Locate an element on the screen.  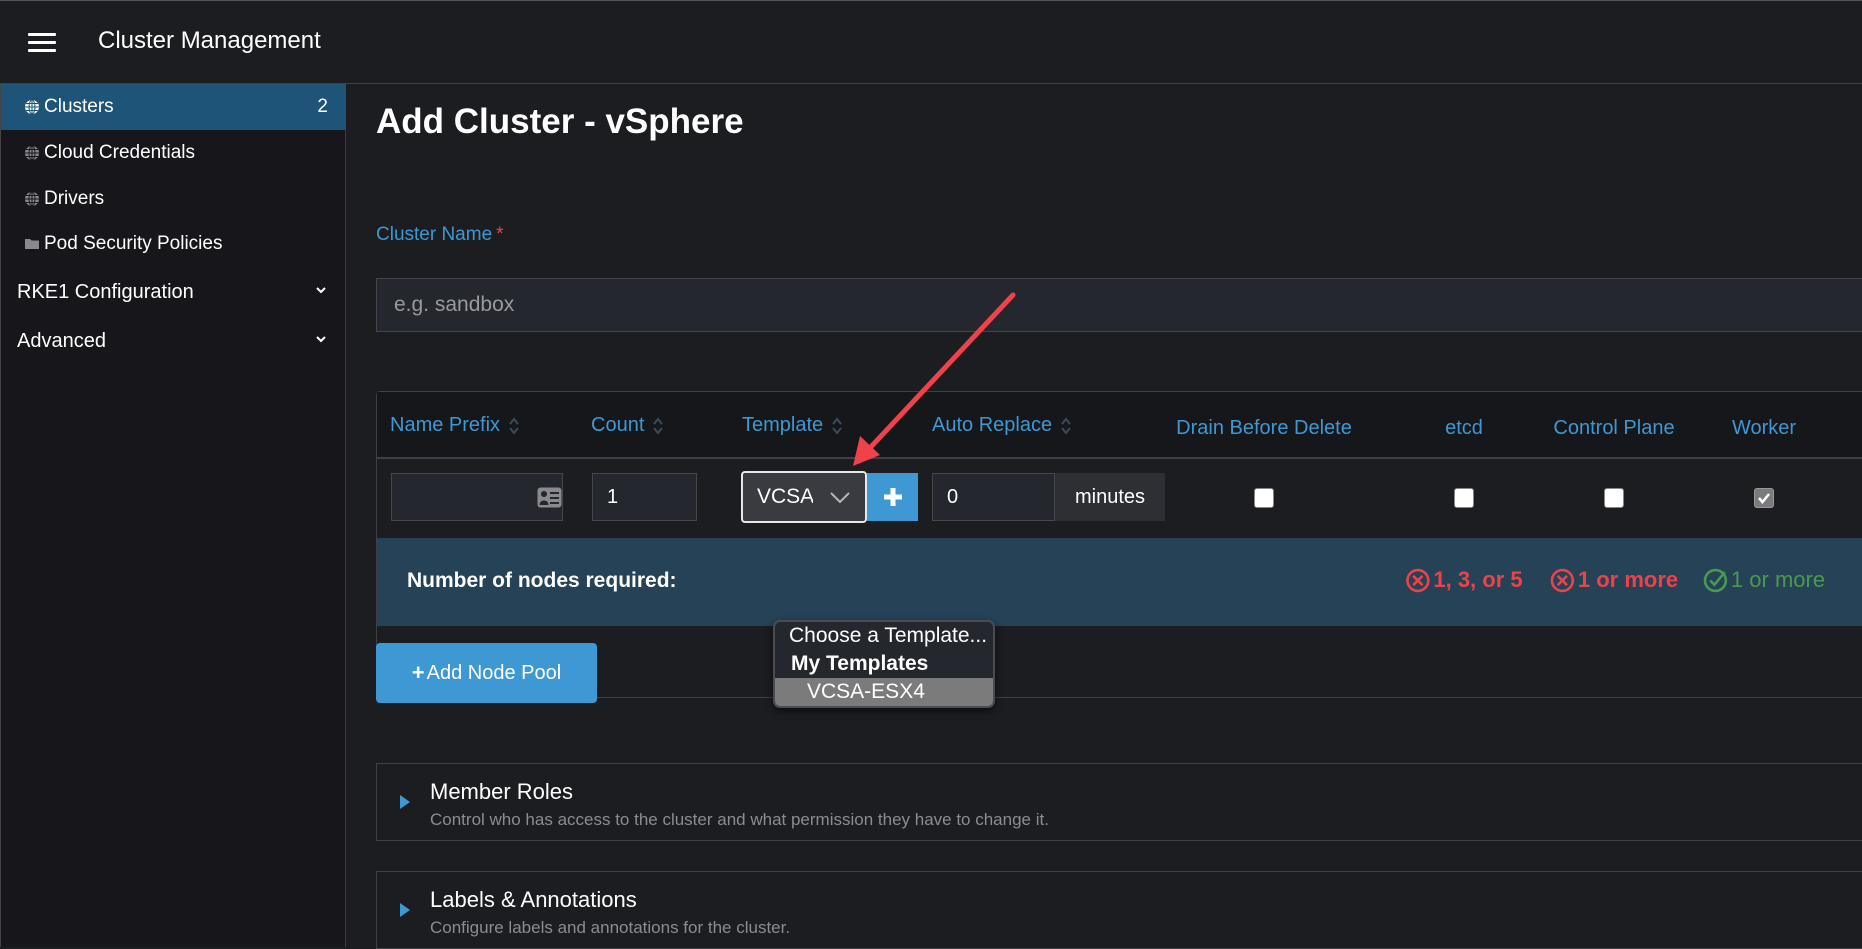
dropdown-group-label: My Templates is located at coordinates (860, 663).